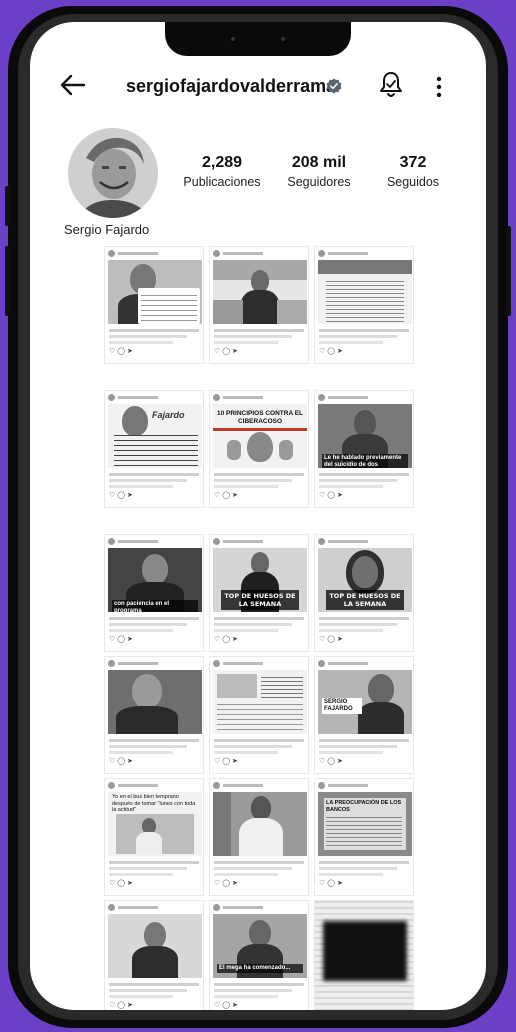 The height and width of the screenshot is (1032, 516). I want to click on post-tile: El mega ha comenzado... ♡ ◯ ➤, so click(259, 955).